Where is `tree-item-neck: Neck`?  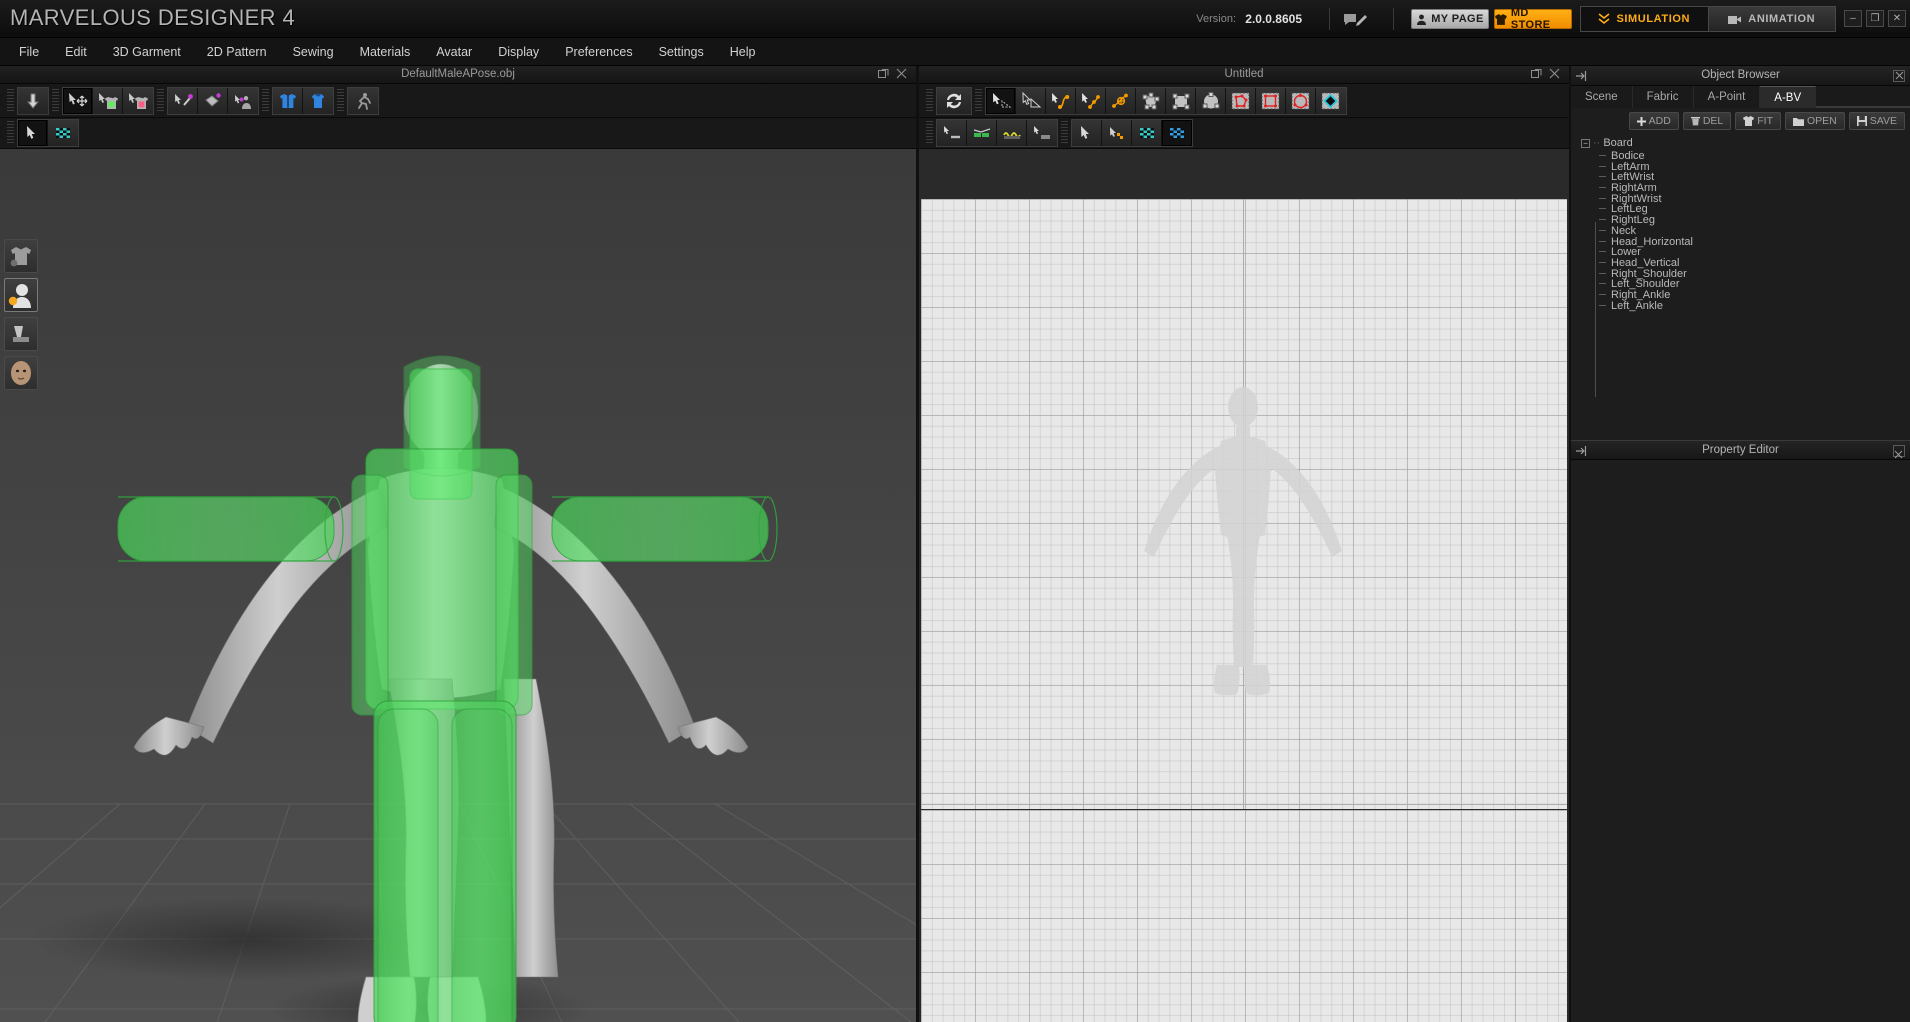 tree-item-neck: Neck is located at coordinates (1745, 231).